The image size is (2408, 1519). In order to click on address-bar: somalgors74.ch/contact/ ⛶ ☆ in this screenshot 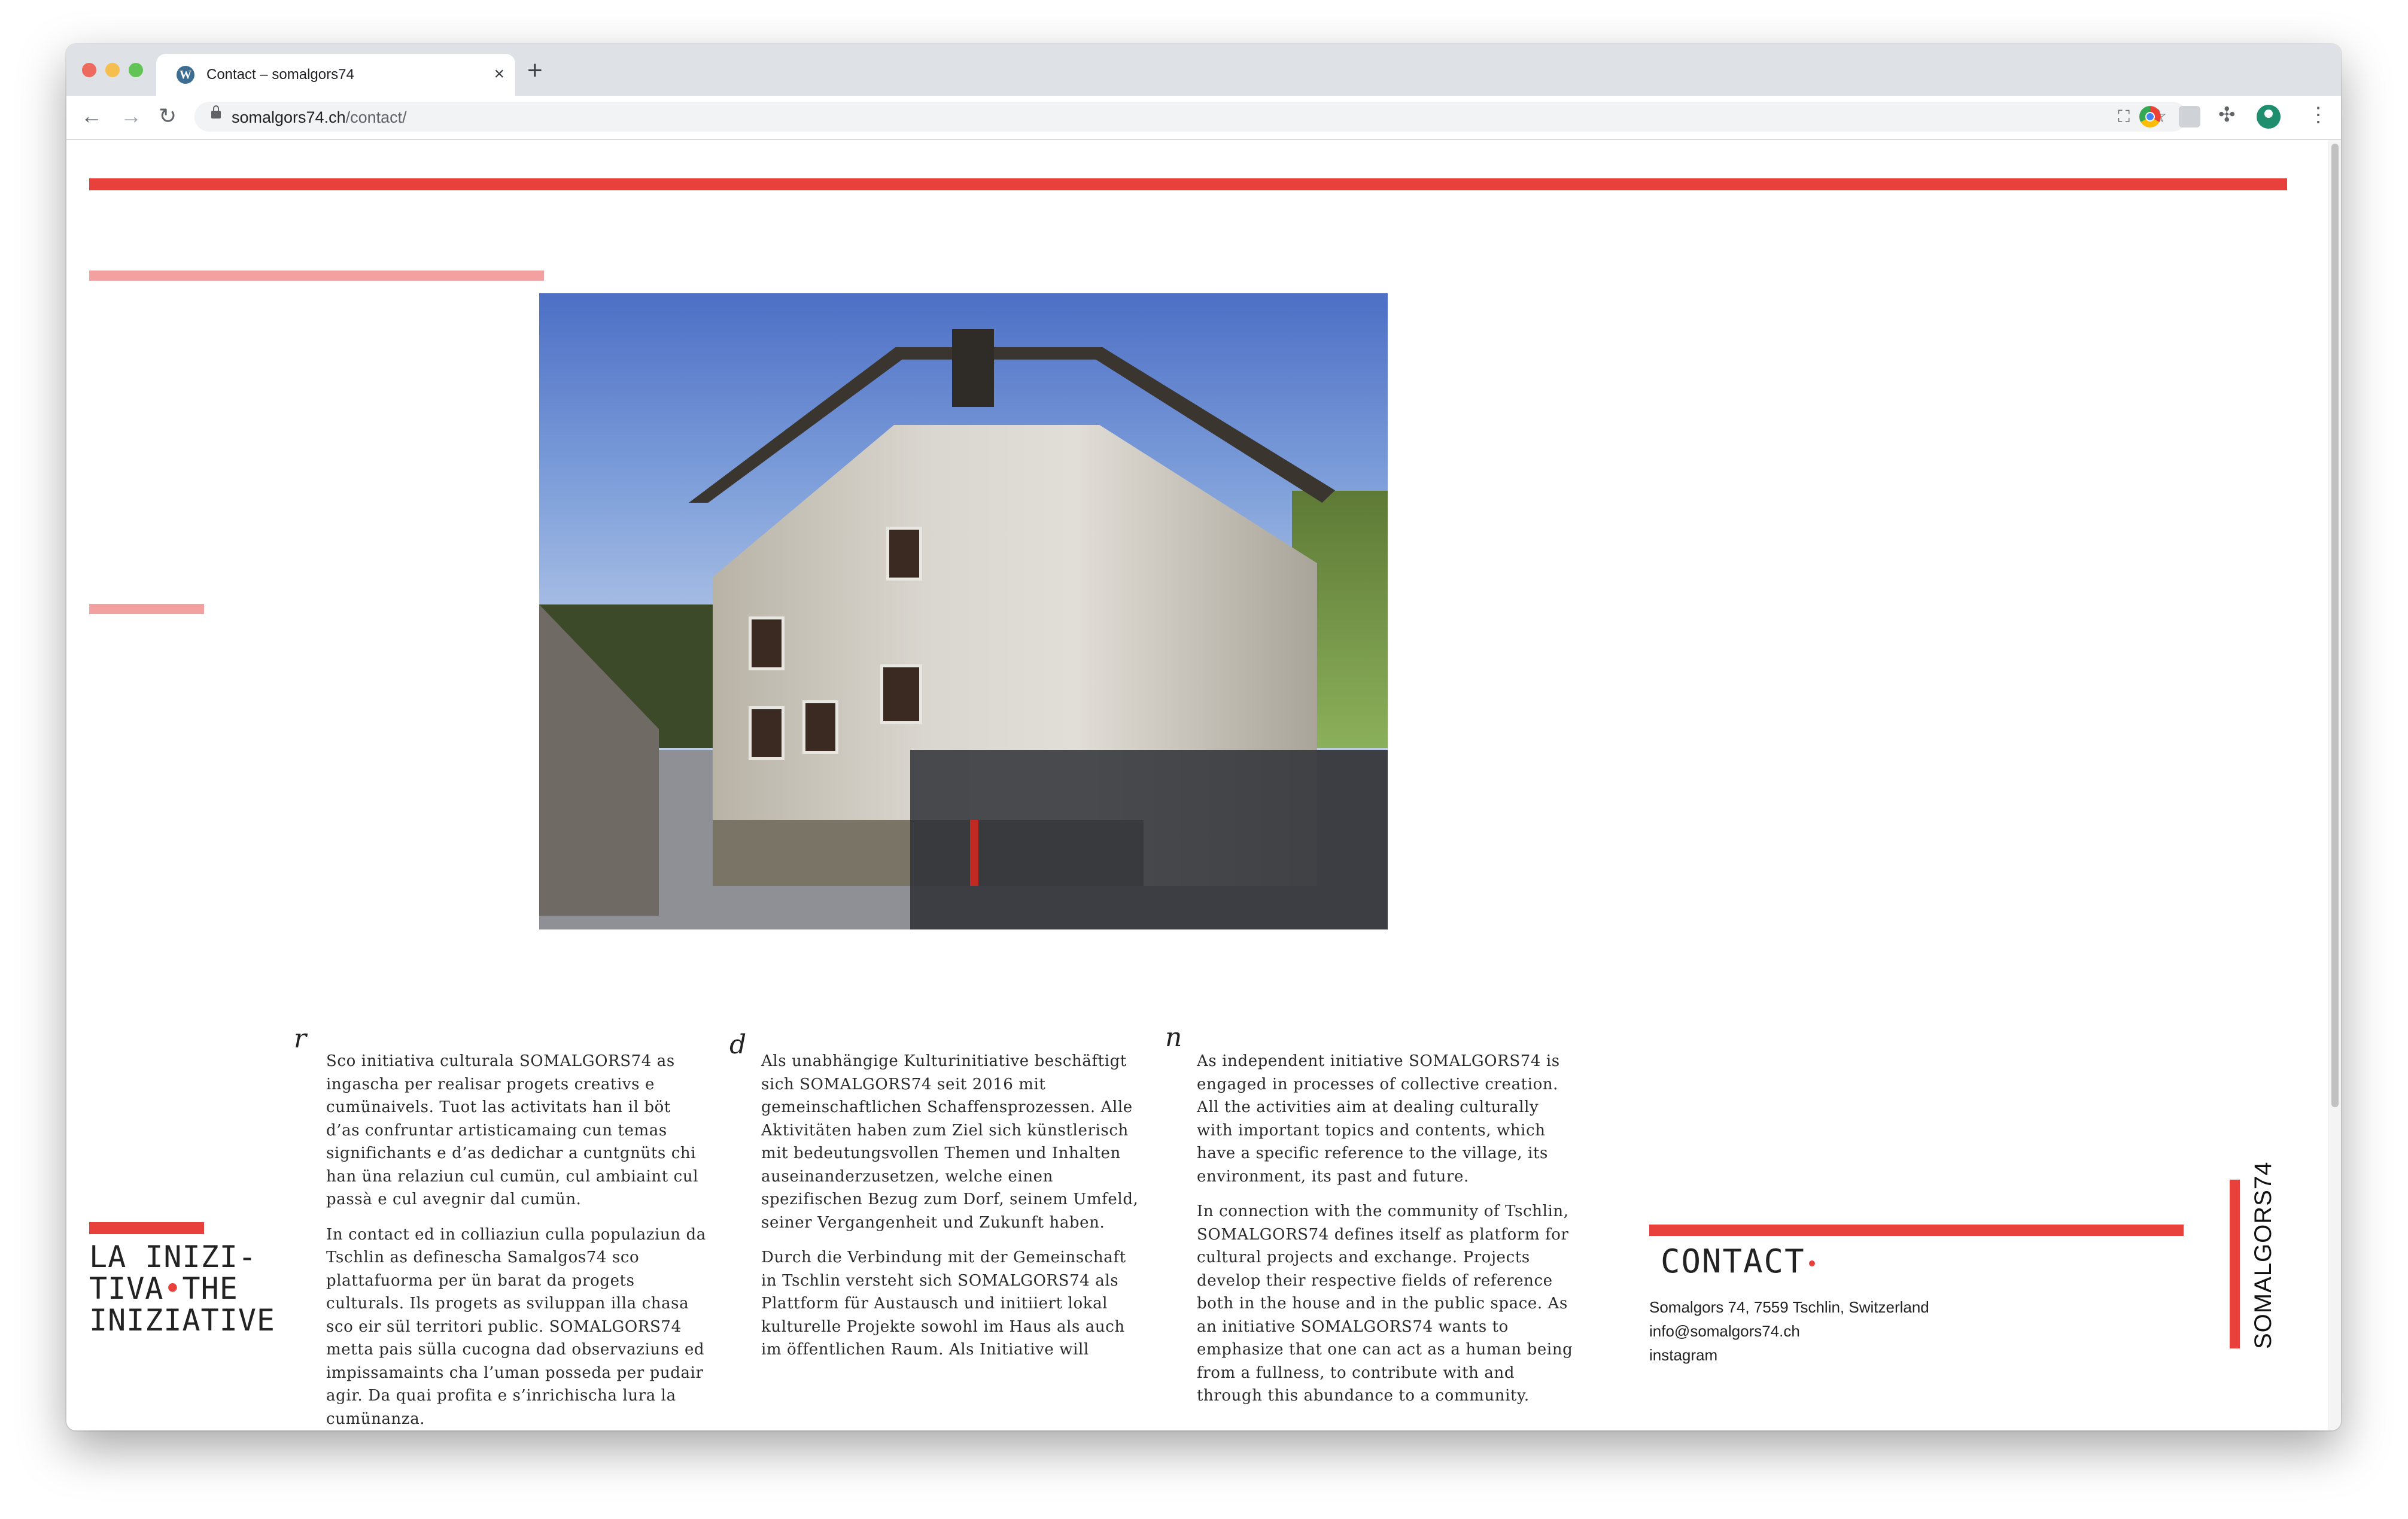, I will do `click(1190, 117)`.